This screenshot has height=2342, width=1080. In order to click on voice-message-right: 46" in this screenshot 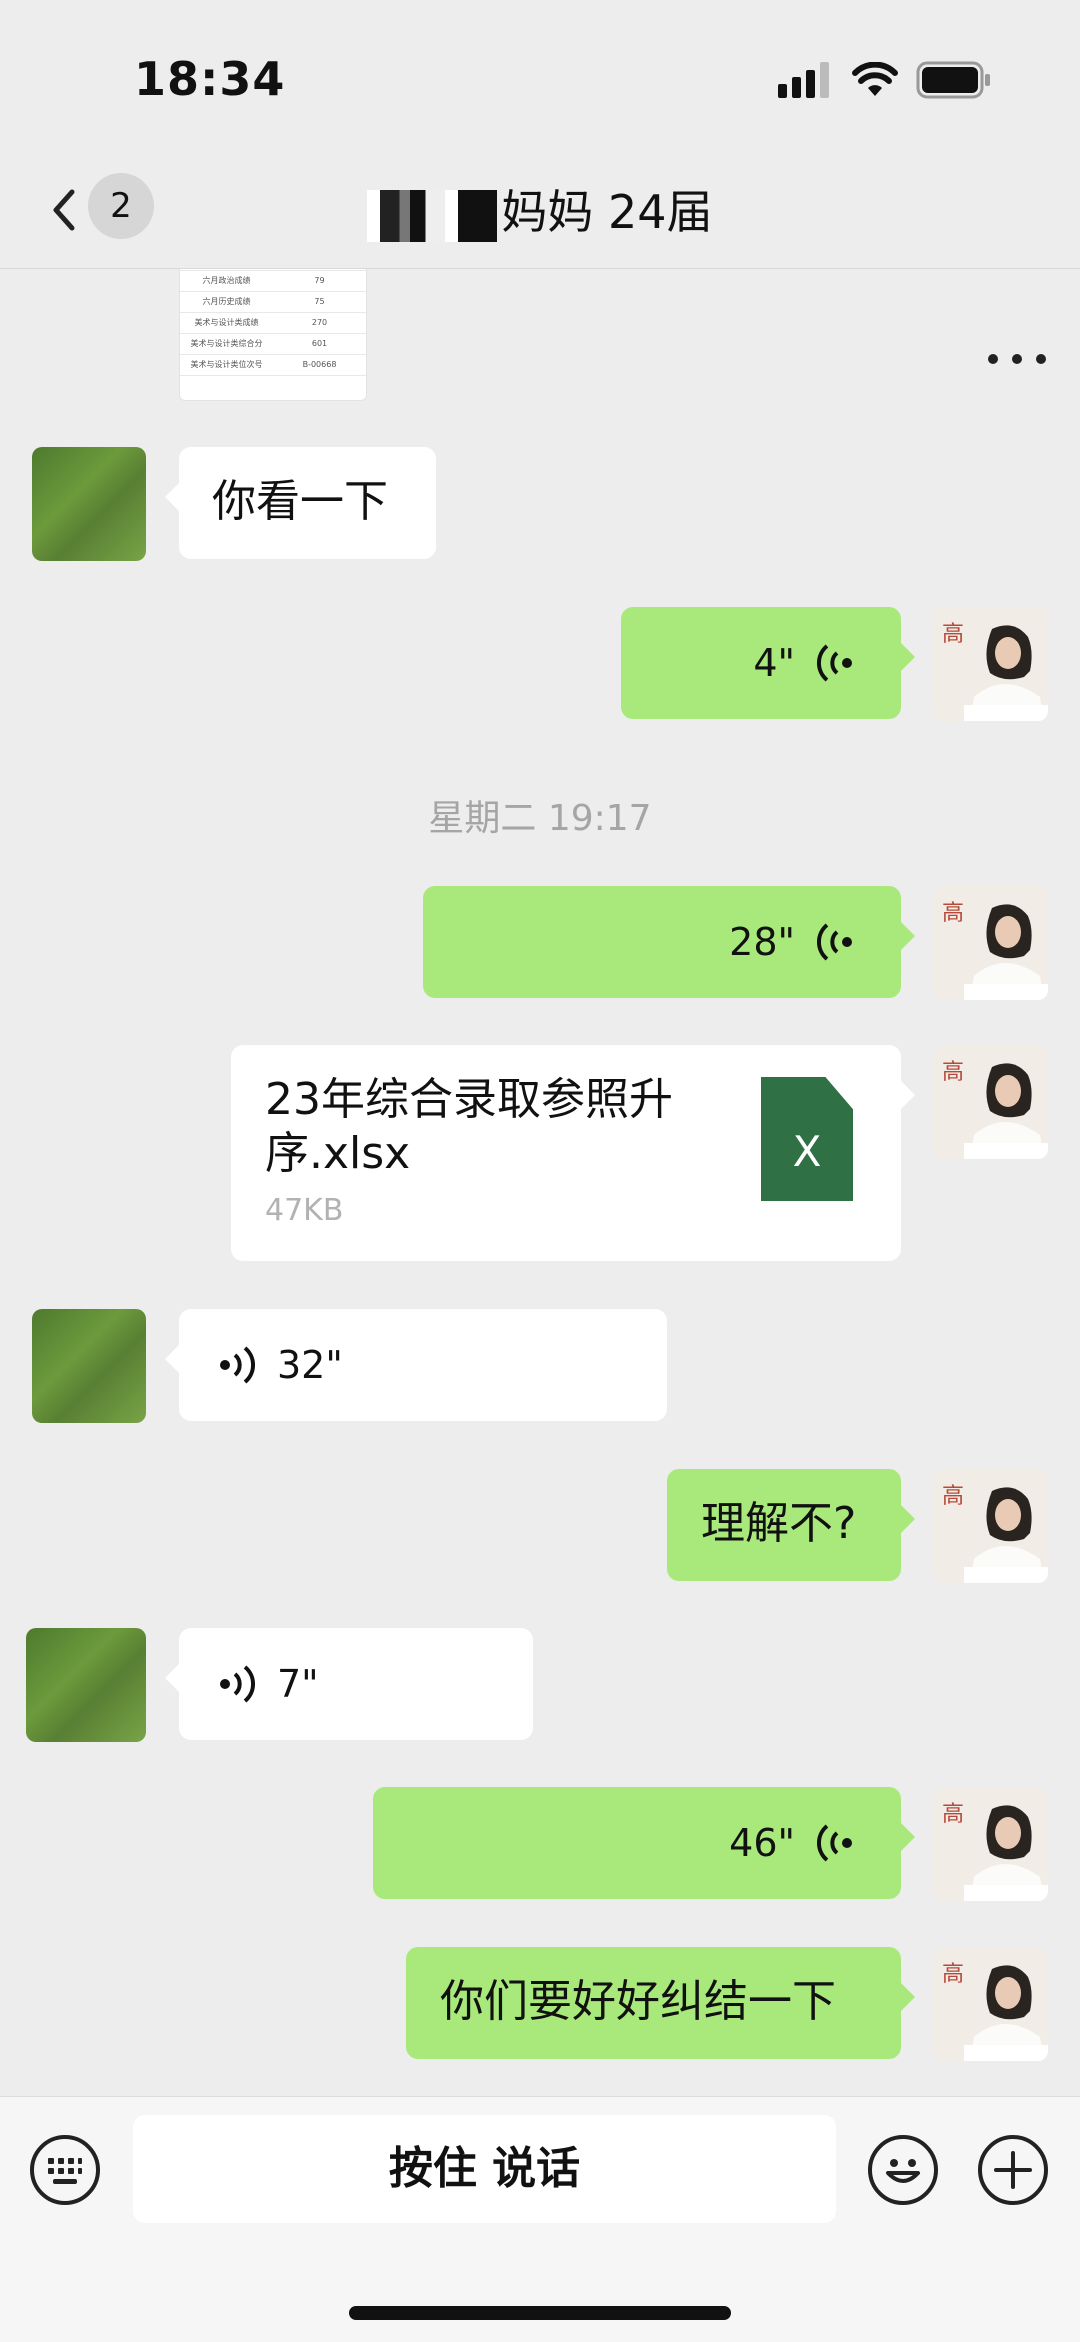, I will do `click(644, 1843)`.